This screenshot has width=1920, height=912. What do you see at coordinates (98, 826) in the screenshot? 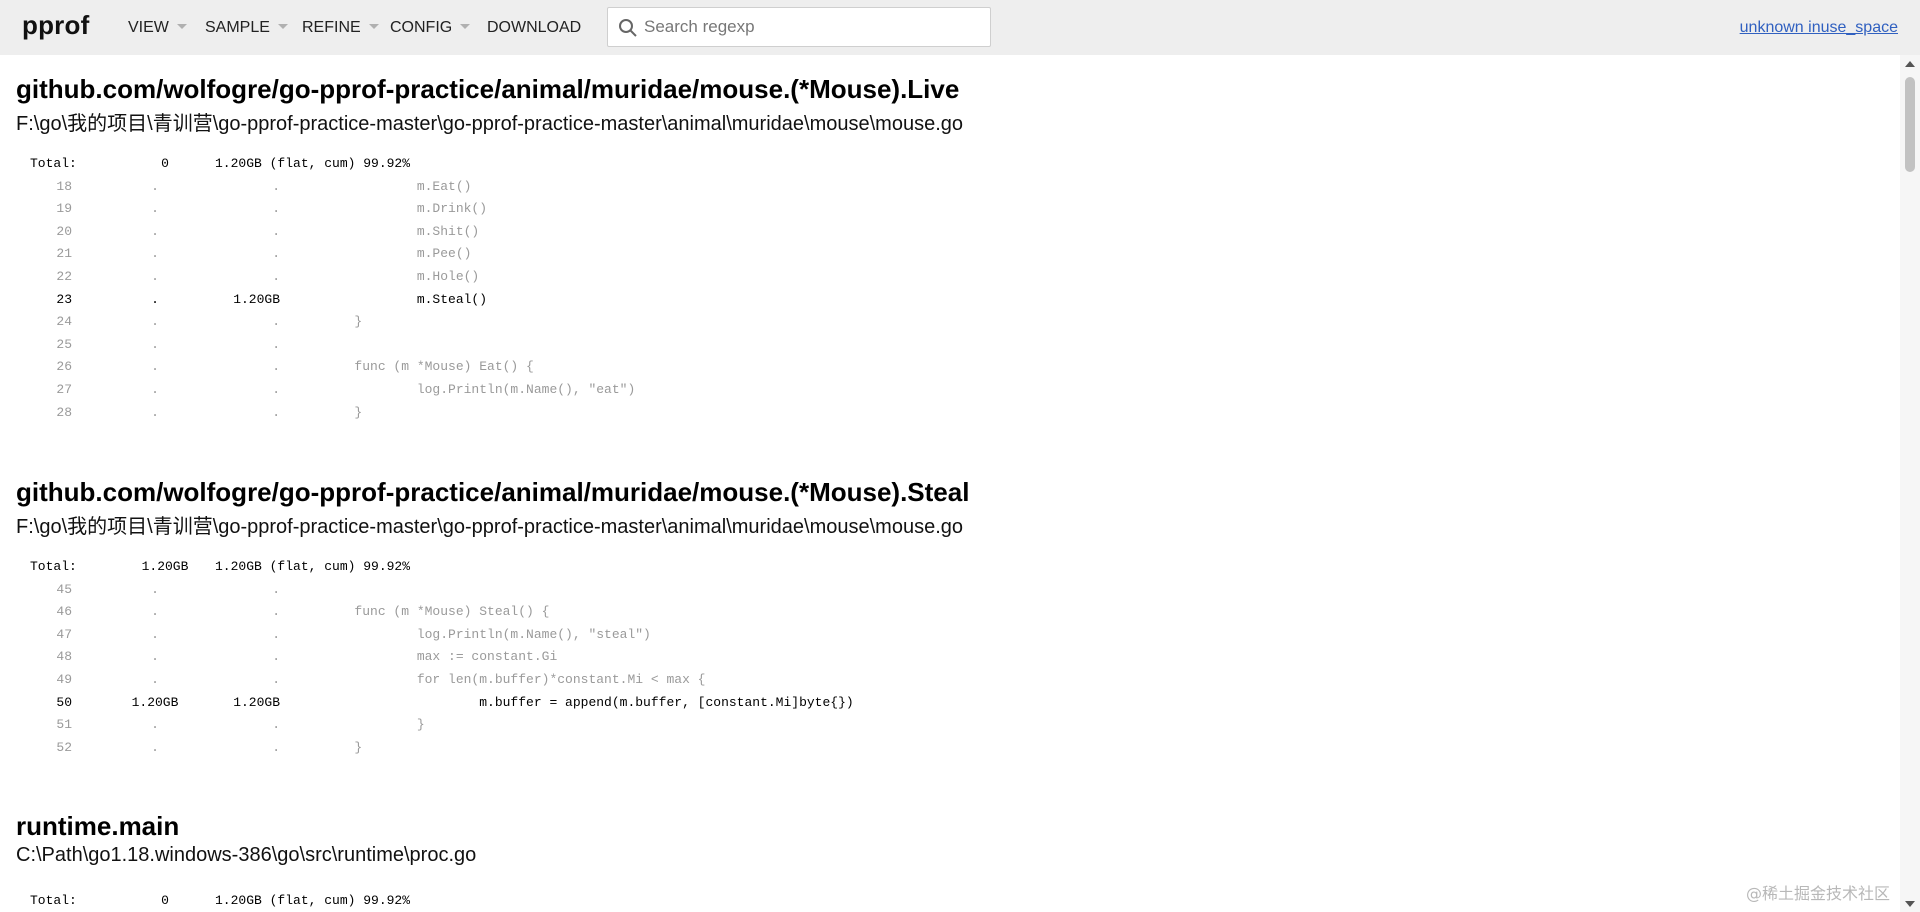
I see `function-title: runtime.main` at bounding box center [98, 826].